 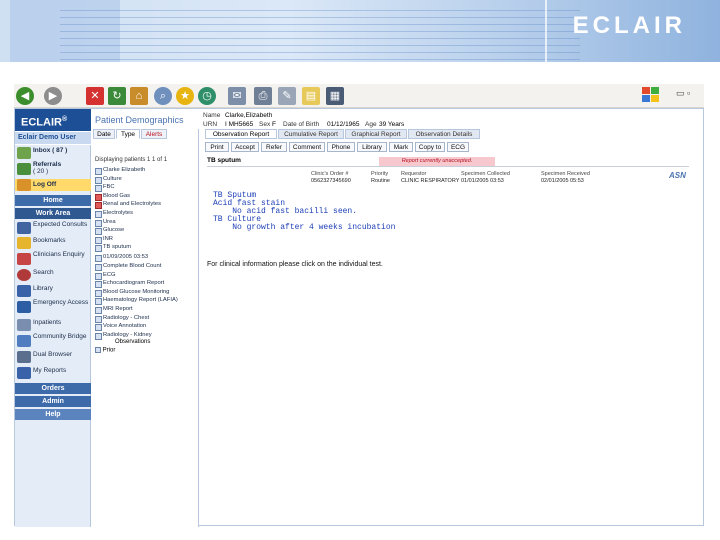 I want to click on list-item: Clarke Elizabeth, so click(x=120, y=171).